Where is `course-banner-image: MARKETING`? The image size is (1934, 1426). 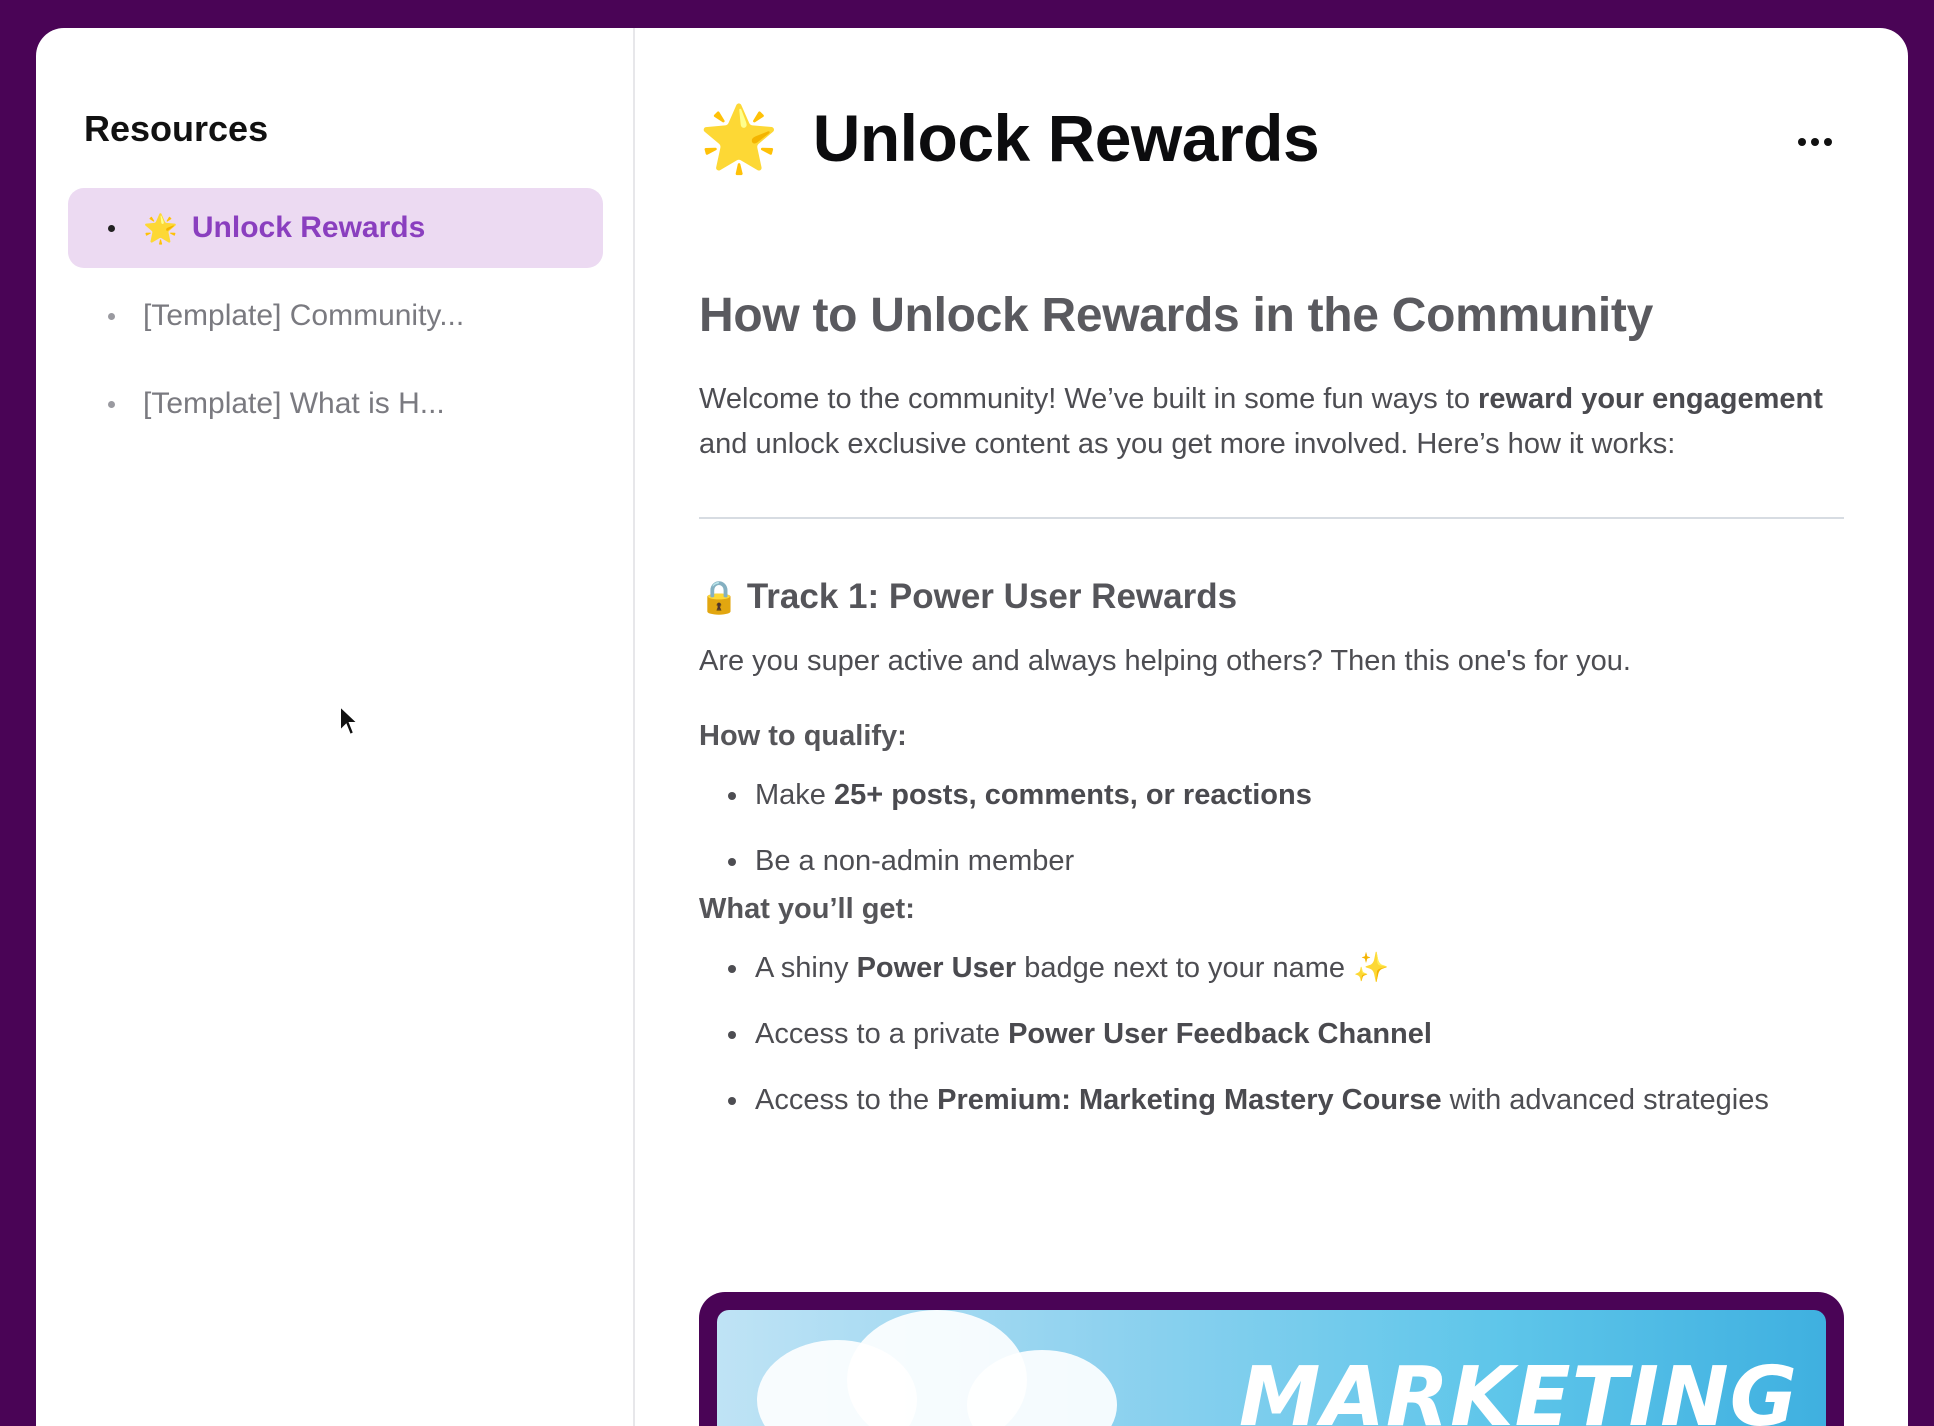 course-banner-image: MARKETING is located at coordinates (1271, 1359).